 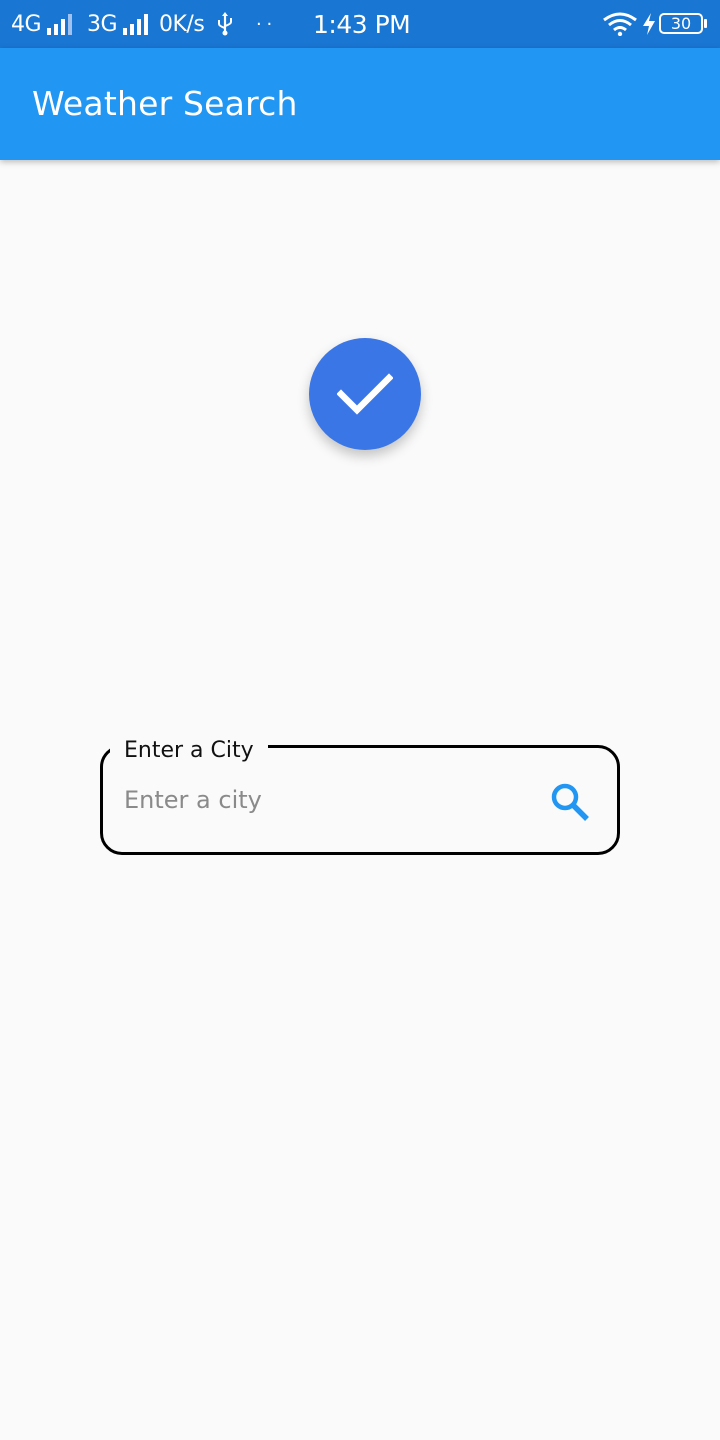 What do you see at coordinates (620, 24) in the screenshot?
I see `wifi-icon` at bounding box center [620, 24].